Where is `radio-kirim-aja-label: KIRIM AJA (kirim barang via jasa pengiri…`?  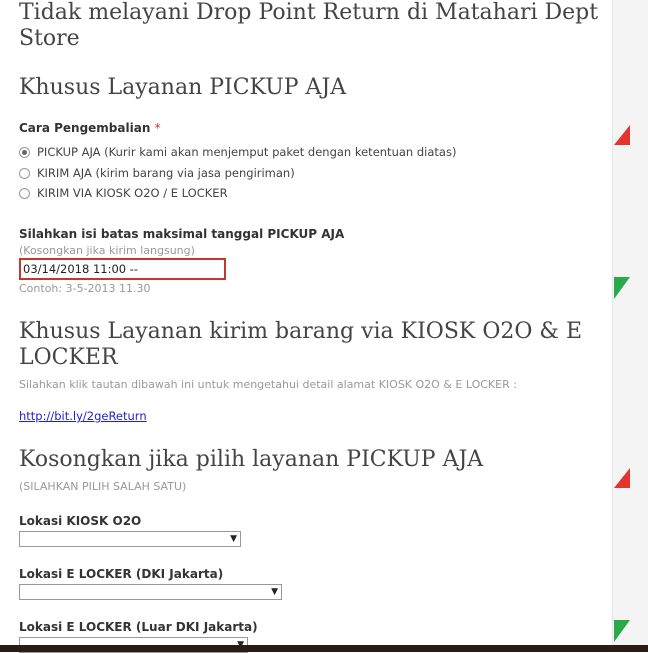 radio-kirim-aja-label: KIRIM AJA (kirim barang via jasa pengiri… is located at coordinates (166, 173).